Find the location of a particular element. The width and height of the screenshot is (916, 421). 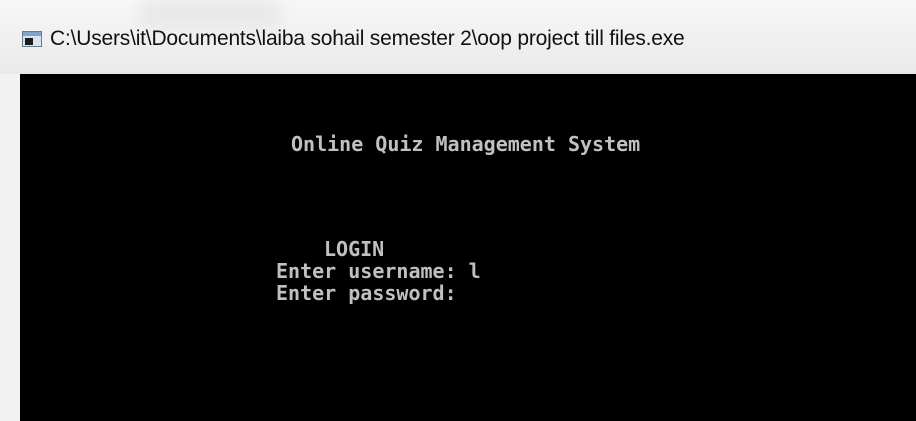

console-icon-bar is located at coordinates (32, 34).